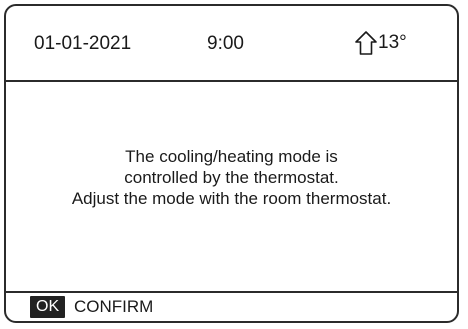 The image size is (468, 329). What do you see at coordinates (366, 43) in the screenshot?
I see `house-outline-icon` at bounding box center [366, 43].